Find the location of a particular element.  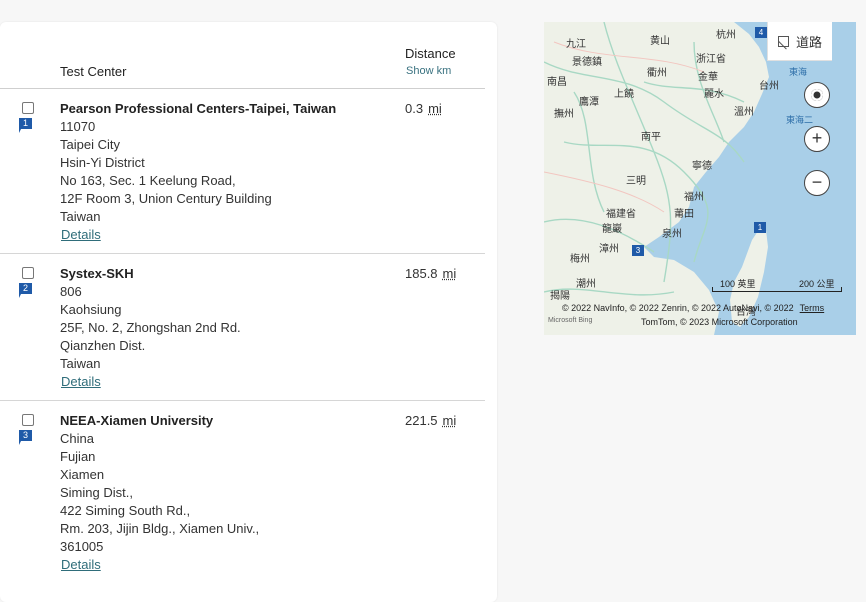

map-label: 寧德 is located at coordinates (702, 166).